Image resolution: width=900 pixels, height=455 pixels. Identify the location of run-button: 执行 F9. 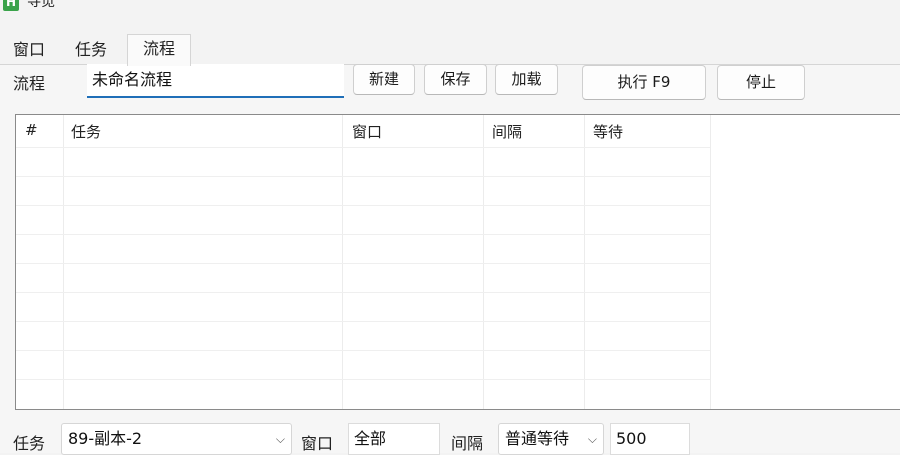
(644, 82).